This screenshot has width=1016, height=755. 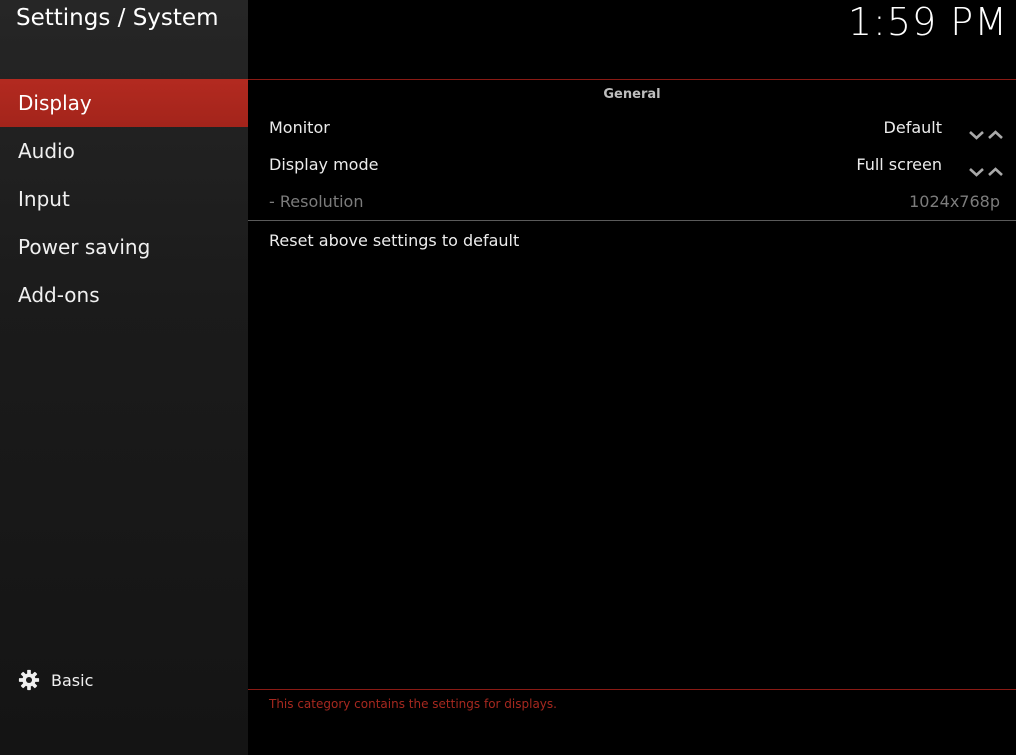 I want to click on settings-level-button: Basic, so click(x=55, y=680).